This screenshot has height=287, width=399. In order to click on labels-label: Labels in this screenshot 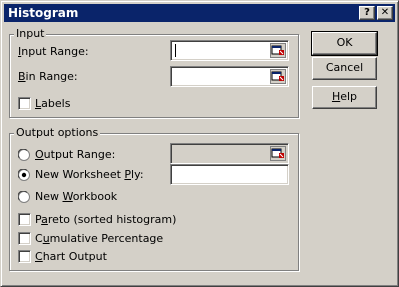, I will do `click(53, 103)`.